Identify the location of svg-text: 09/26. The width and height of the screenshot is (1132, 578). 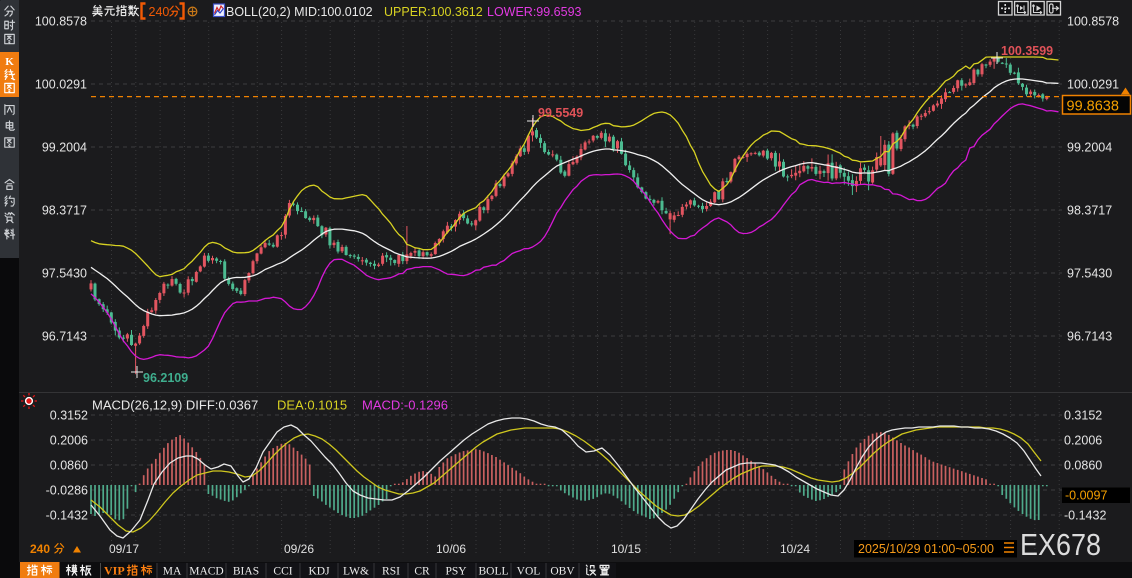
(299, 549).